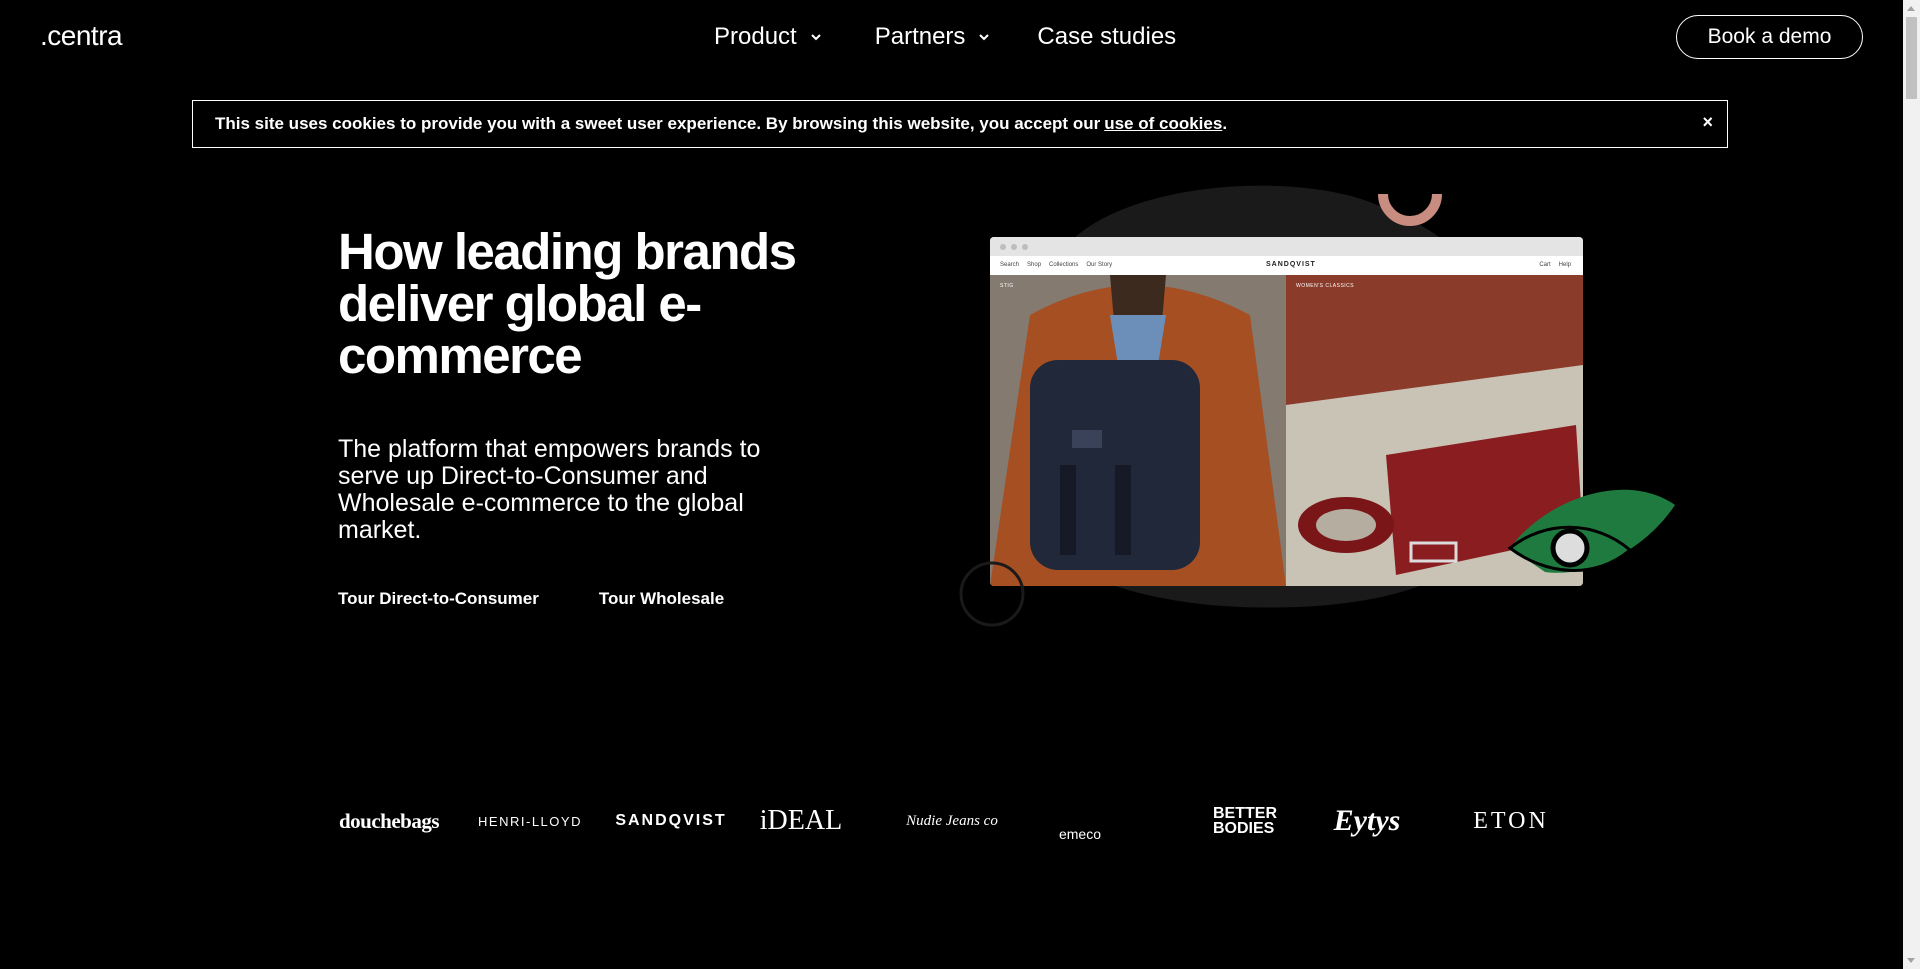  I want to click on use-of-cookies-link: use of cookies, so click(1163, 124).